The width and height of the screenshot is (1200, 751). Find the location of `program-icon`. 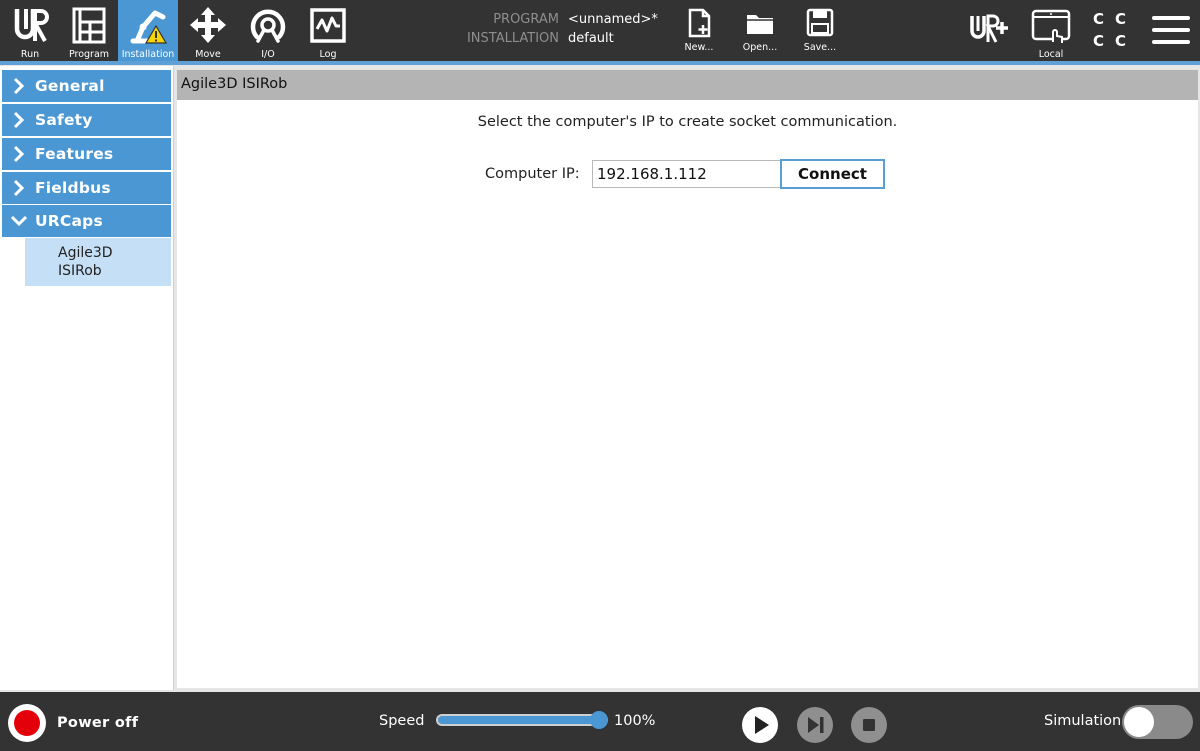

program-icon is located at coordinates (89, 25).